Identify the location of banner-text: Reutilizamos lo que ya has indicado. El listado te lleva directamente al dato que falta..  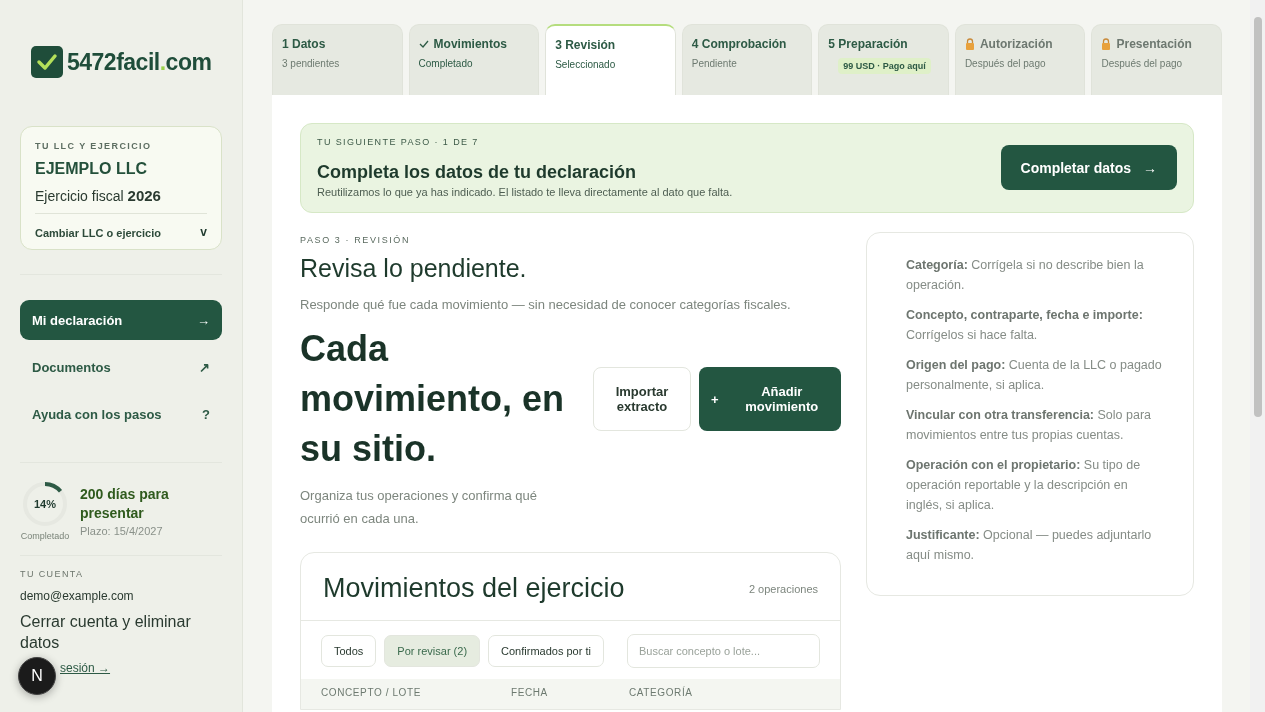
(525, 192).